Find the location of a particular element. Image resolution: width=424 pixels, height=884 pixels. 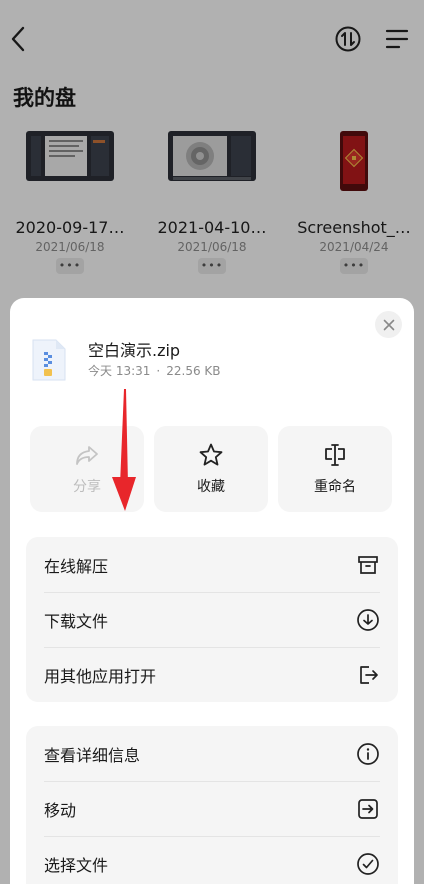

rename-icon is located at coordinates (335, 455).